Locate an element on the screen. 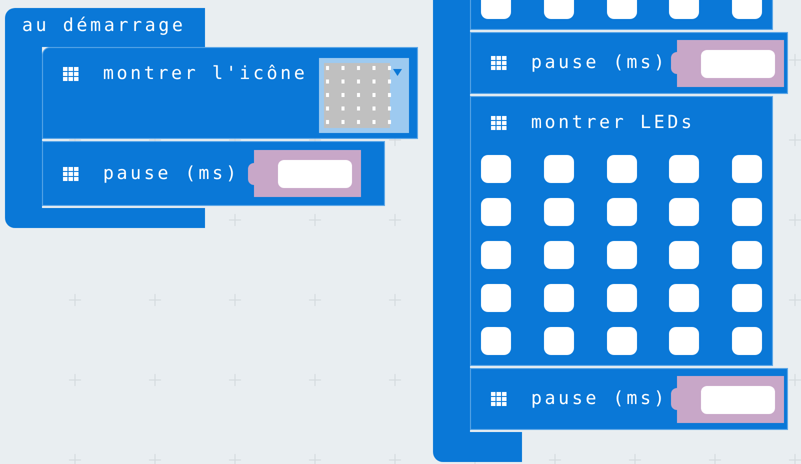 The height and width of the screenshot is (464, 801). block-label: montrer LEDs is located at coordinates (613, 123).